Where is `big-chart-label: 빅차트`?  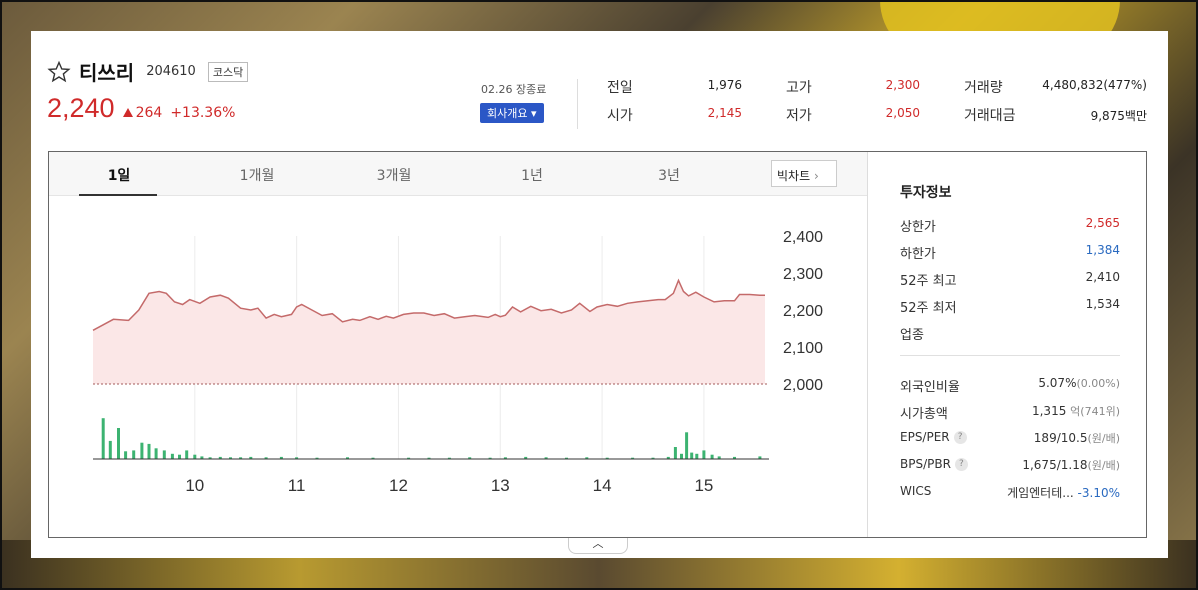 big-chart-label: 빅차트 is located at coordinates (794, 176).